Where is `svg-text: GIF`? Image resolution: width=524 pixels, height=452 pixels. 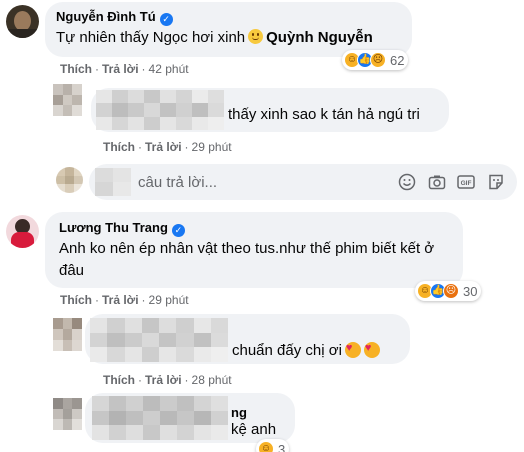
svg-text: GIF is located at coordinates (466, 183).